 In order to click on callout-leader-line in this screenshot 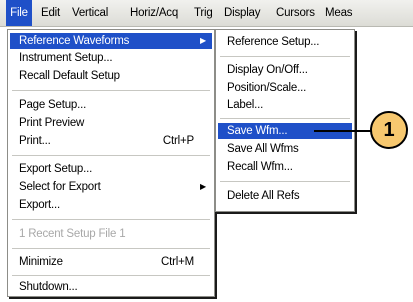, I will do `click(345, 131)`.